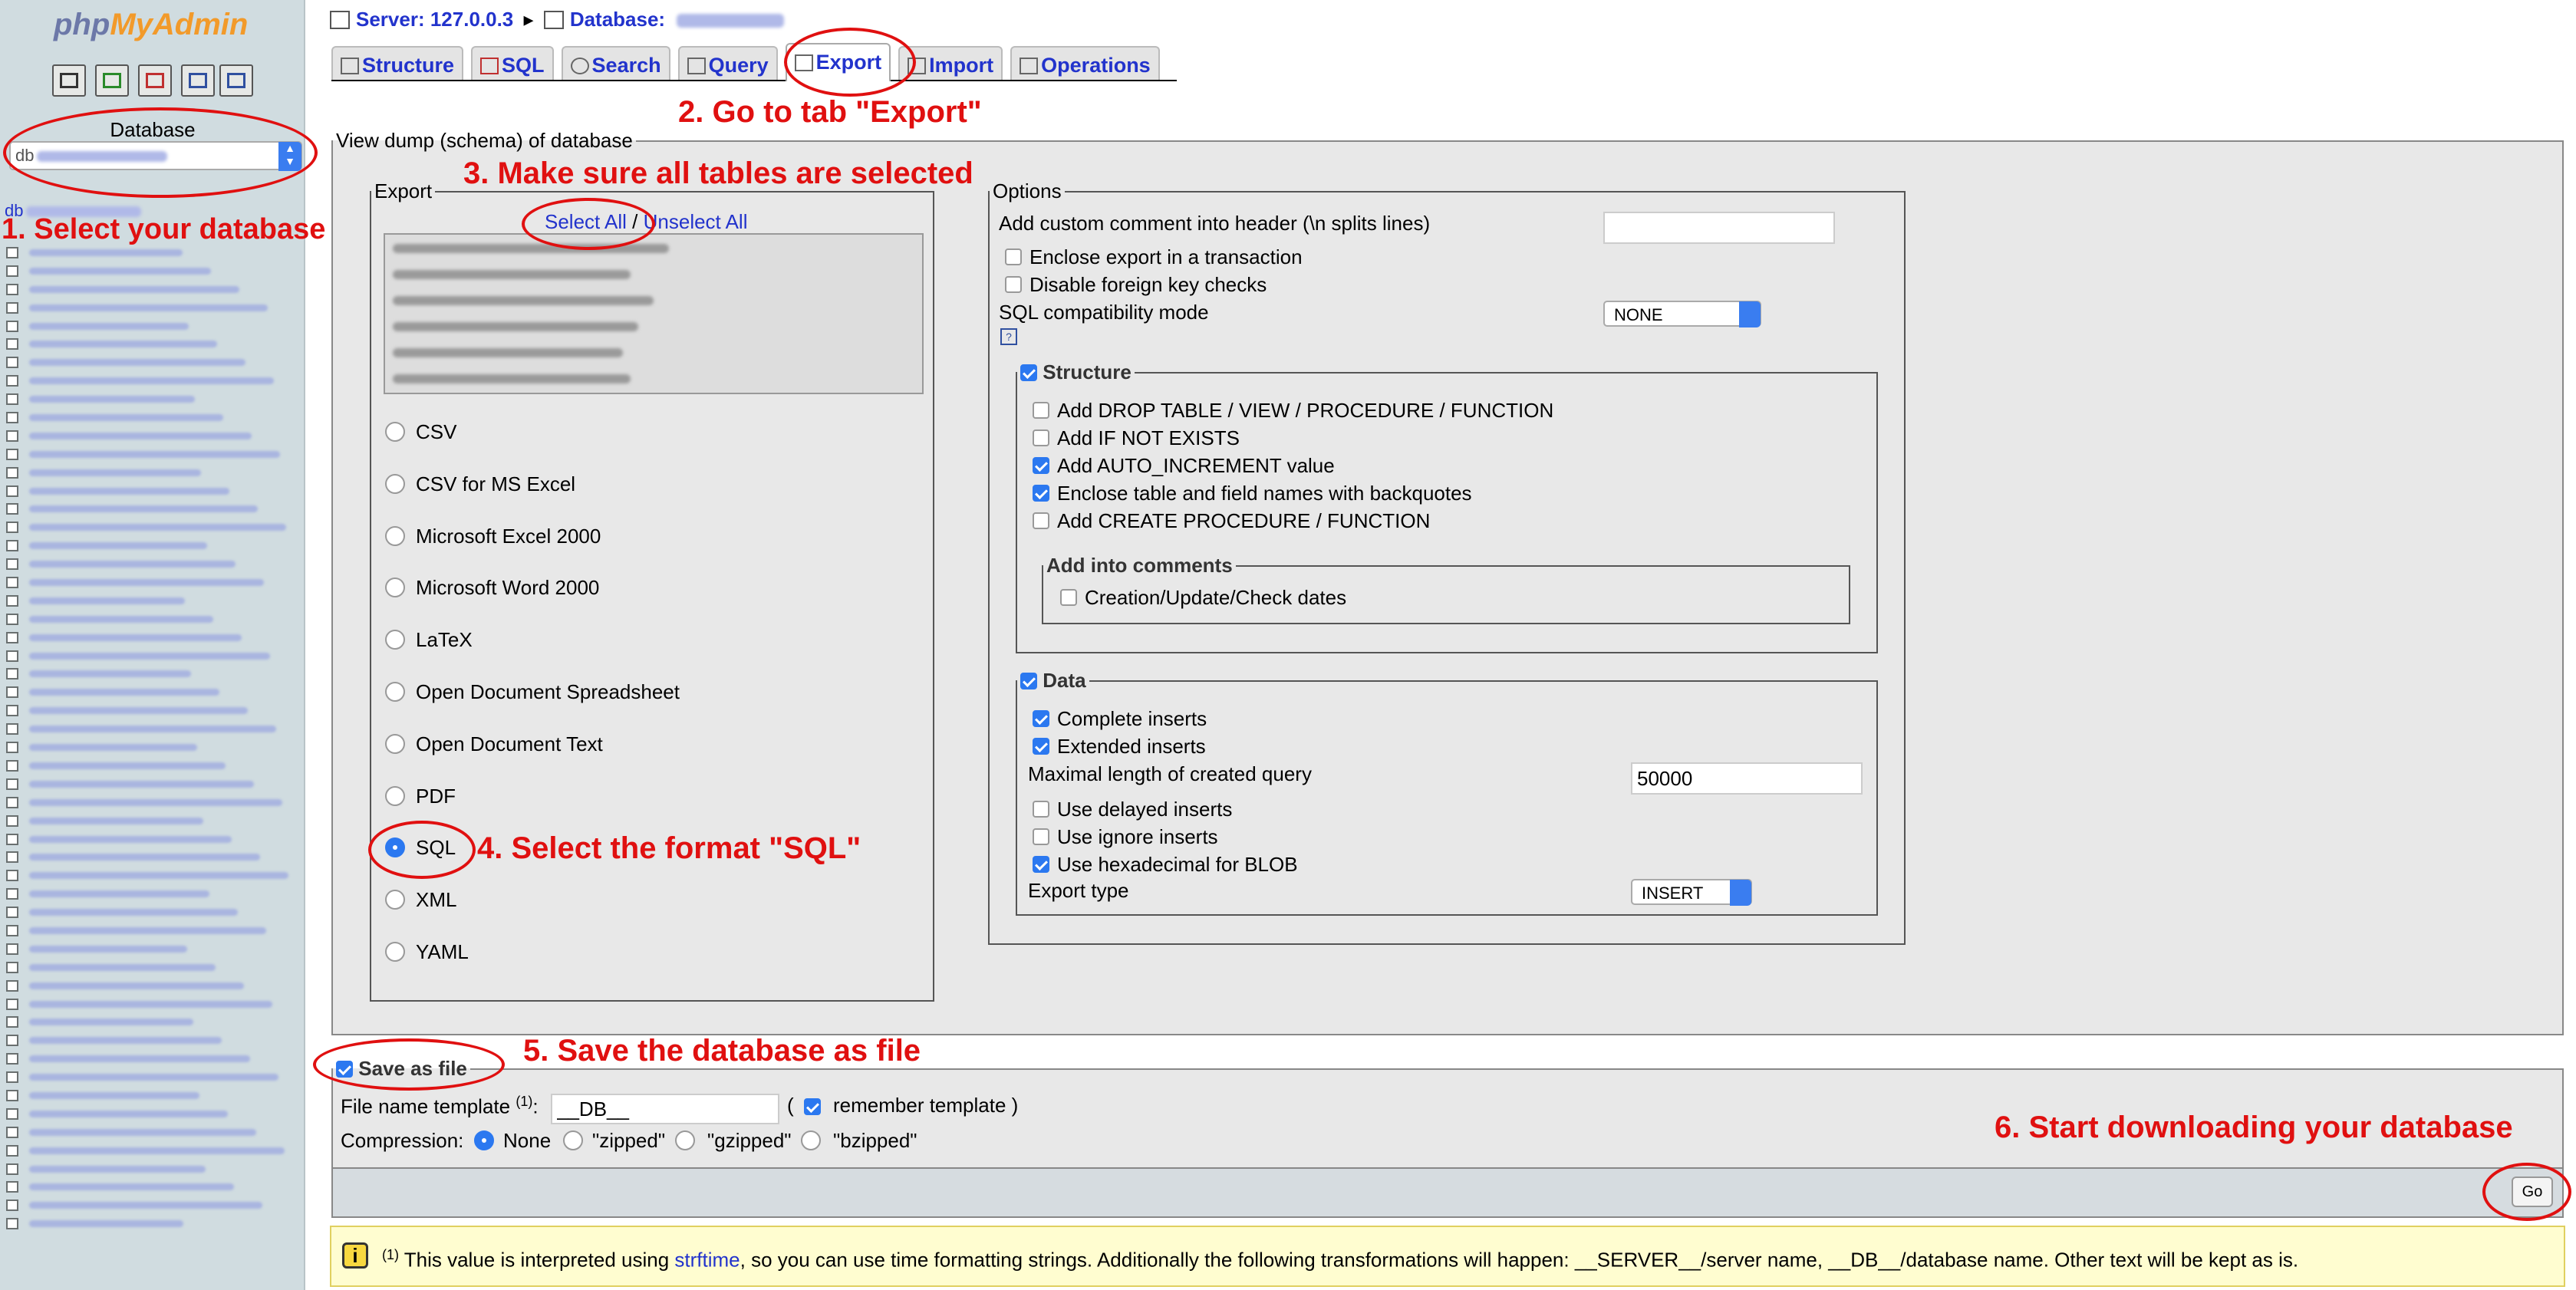  What do you see at coordinates (1682, 314) in the screenshot?
I see `compat-mode-select: NONE` at bounding box center [1682, 314].